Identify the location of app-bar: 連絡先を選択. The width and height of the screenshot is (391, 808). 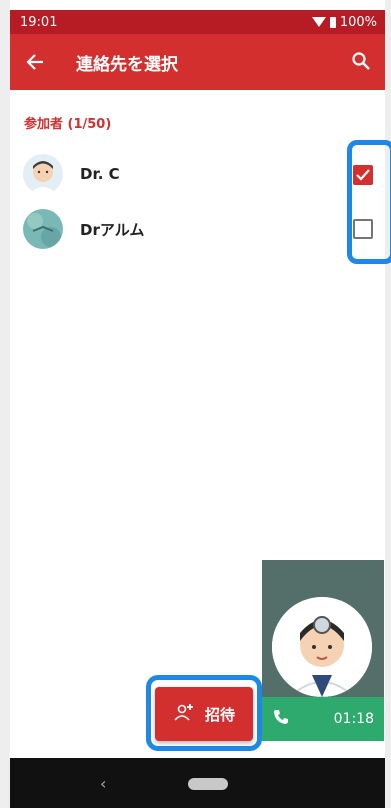
(197, 62).